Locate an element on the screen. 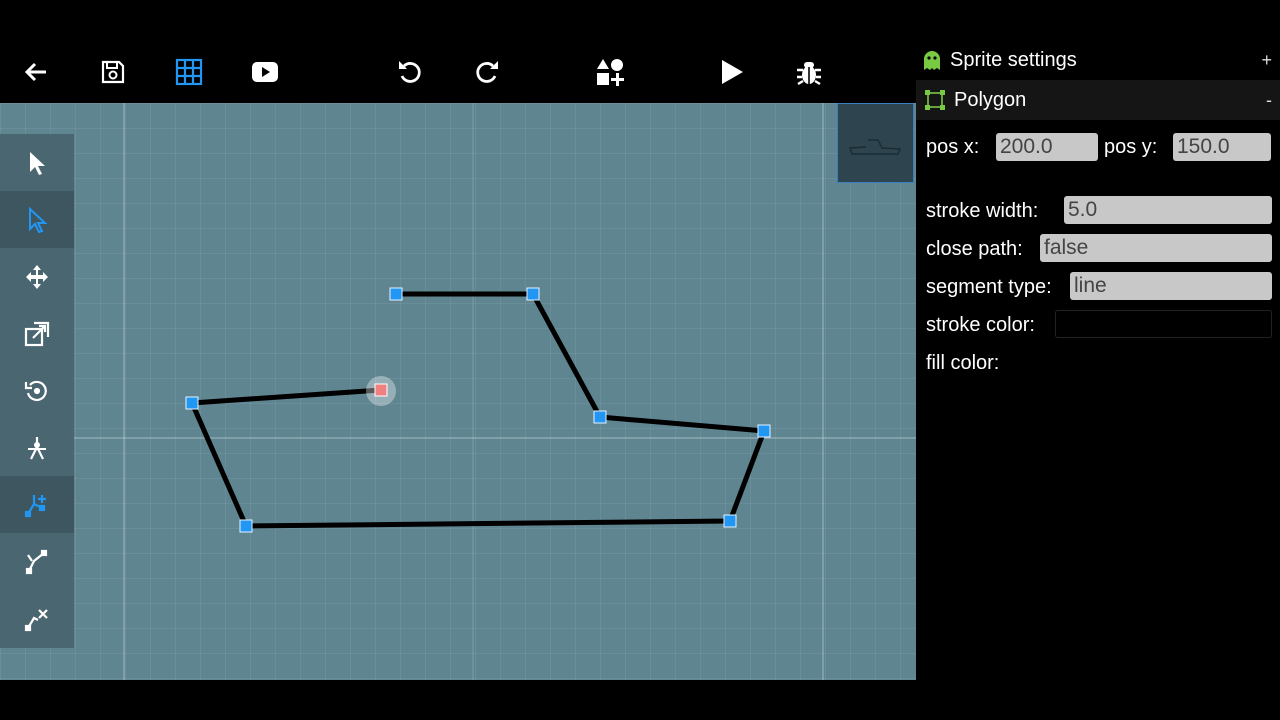 Image resolution: width=1280 pixels, height=720 pixels. rotate-icon is located at coordinates (37, 390).